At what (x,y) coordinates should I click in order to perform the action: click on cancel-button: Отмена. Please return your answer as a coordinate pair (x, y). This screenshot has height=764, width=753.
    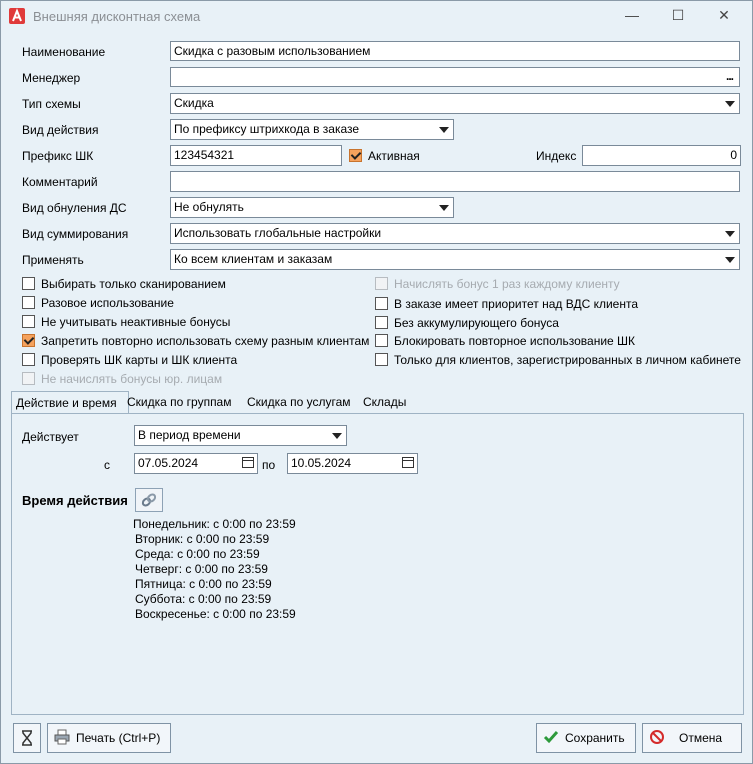
    Looking at the image, I should click on (692, 738).